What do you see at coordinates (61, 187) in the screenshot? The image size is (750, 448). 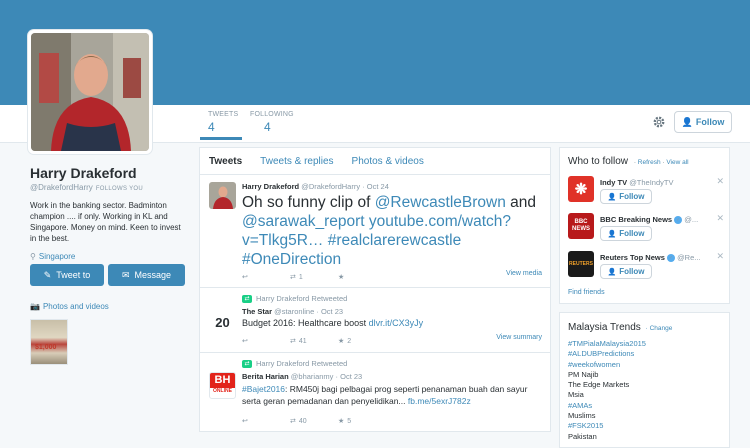 I see `profile-handle: @DrakefordHarry` at bounding box center [61, 187].